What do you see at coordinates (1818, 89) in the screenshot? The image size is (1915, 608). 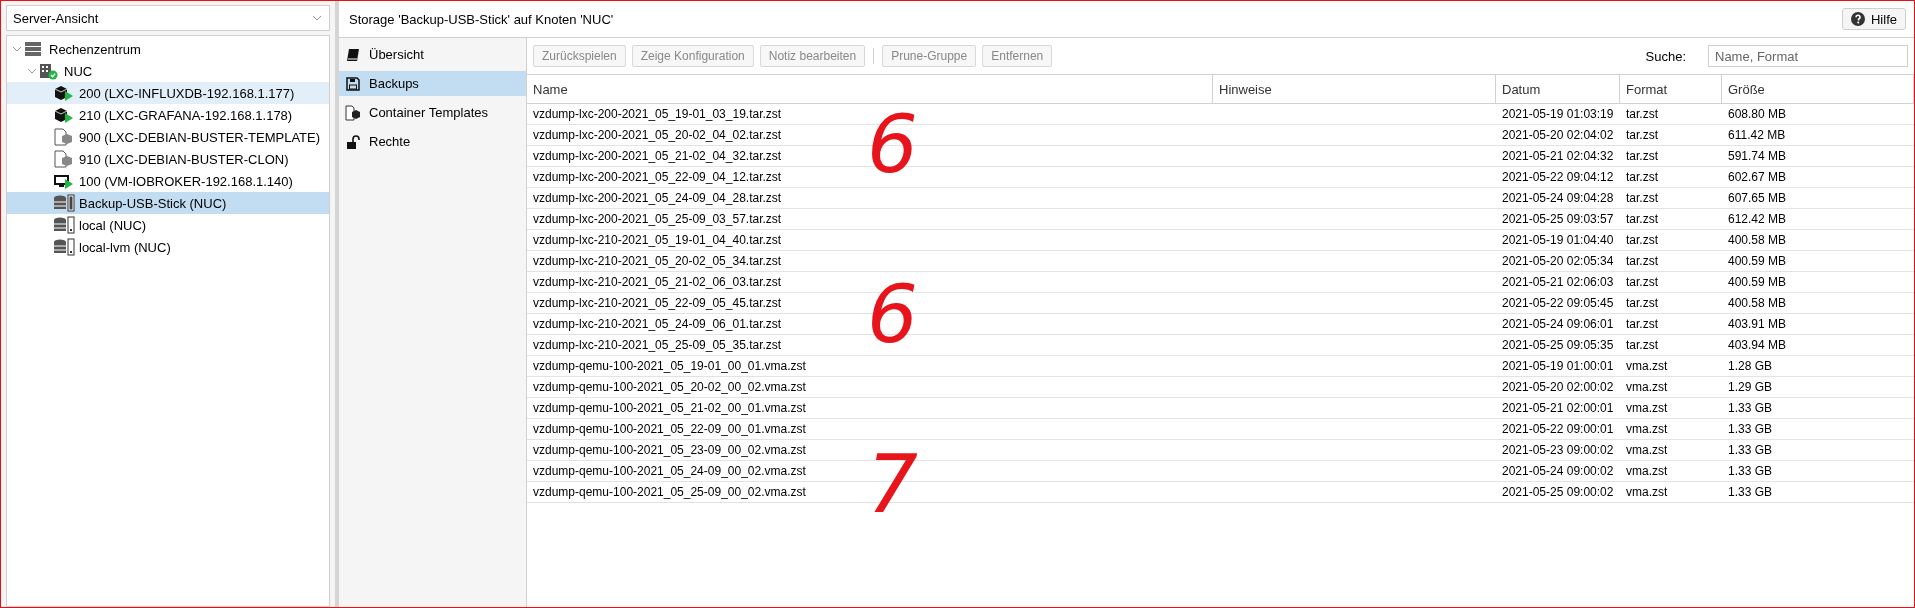 I see `column-header: Größe` at bounding box center [1818, 89].